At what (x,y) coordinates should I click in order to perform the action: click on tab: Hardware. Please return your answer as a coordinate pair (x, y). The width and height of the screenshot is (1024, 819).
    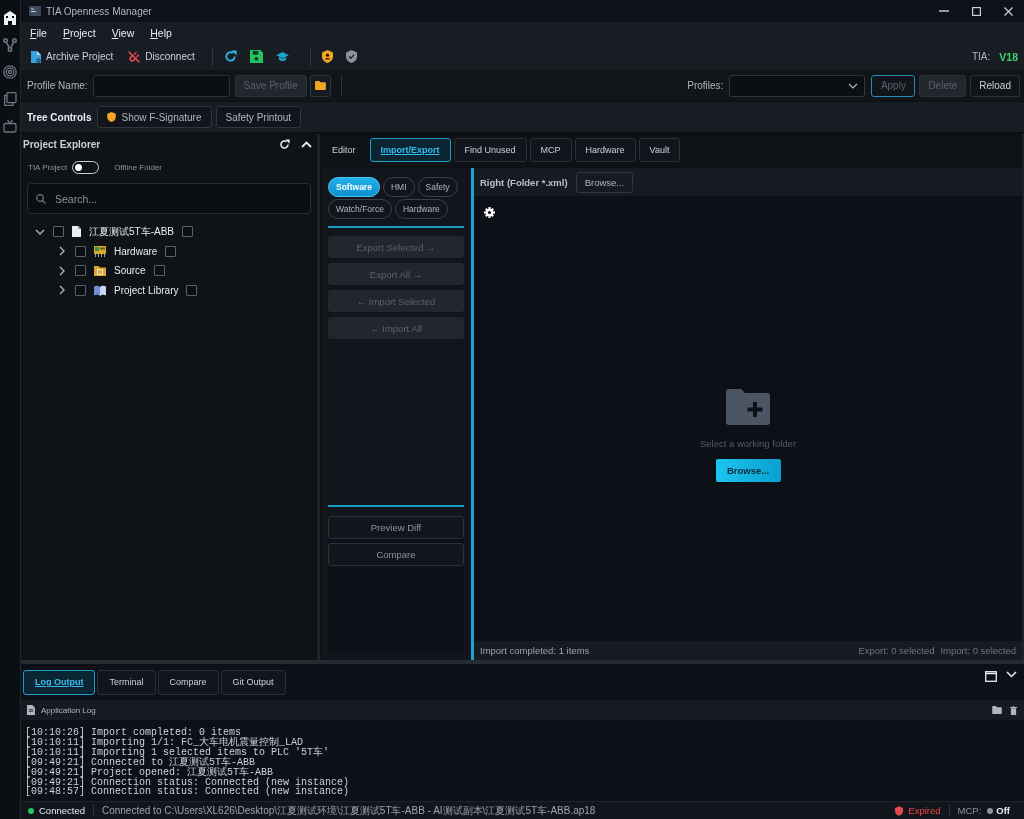
    Looking at the image, I should click on (605, 150).